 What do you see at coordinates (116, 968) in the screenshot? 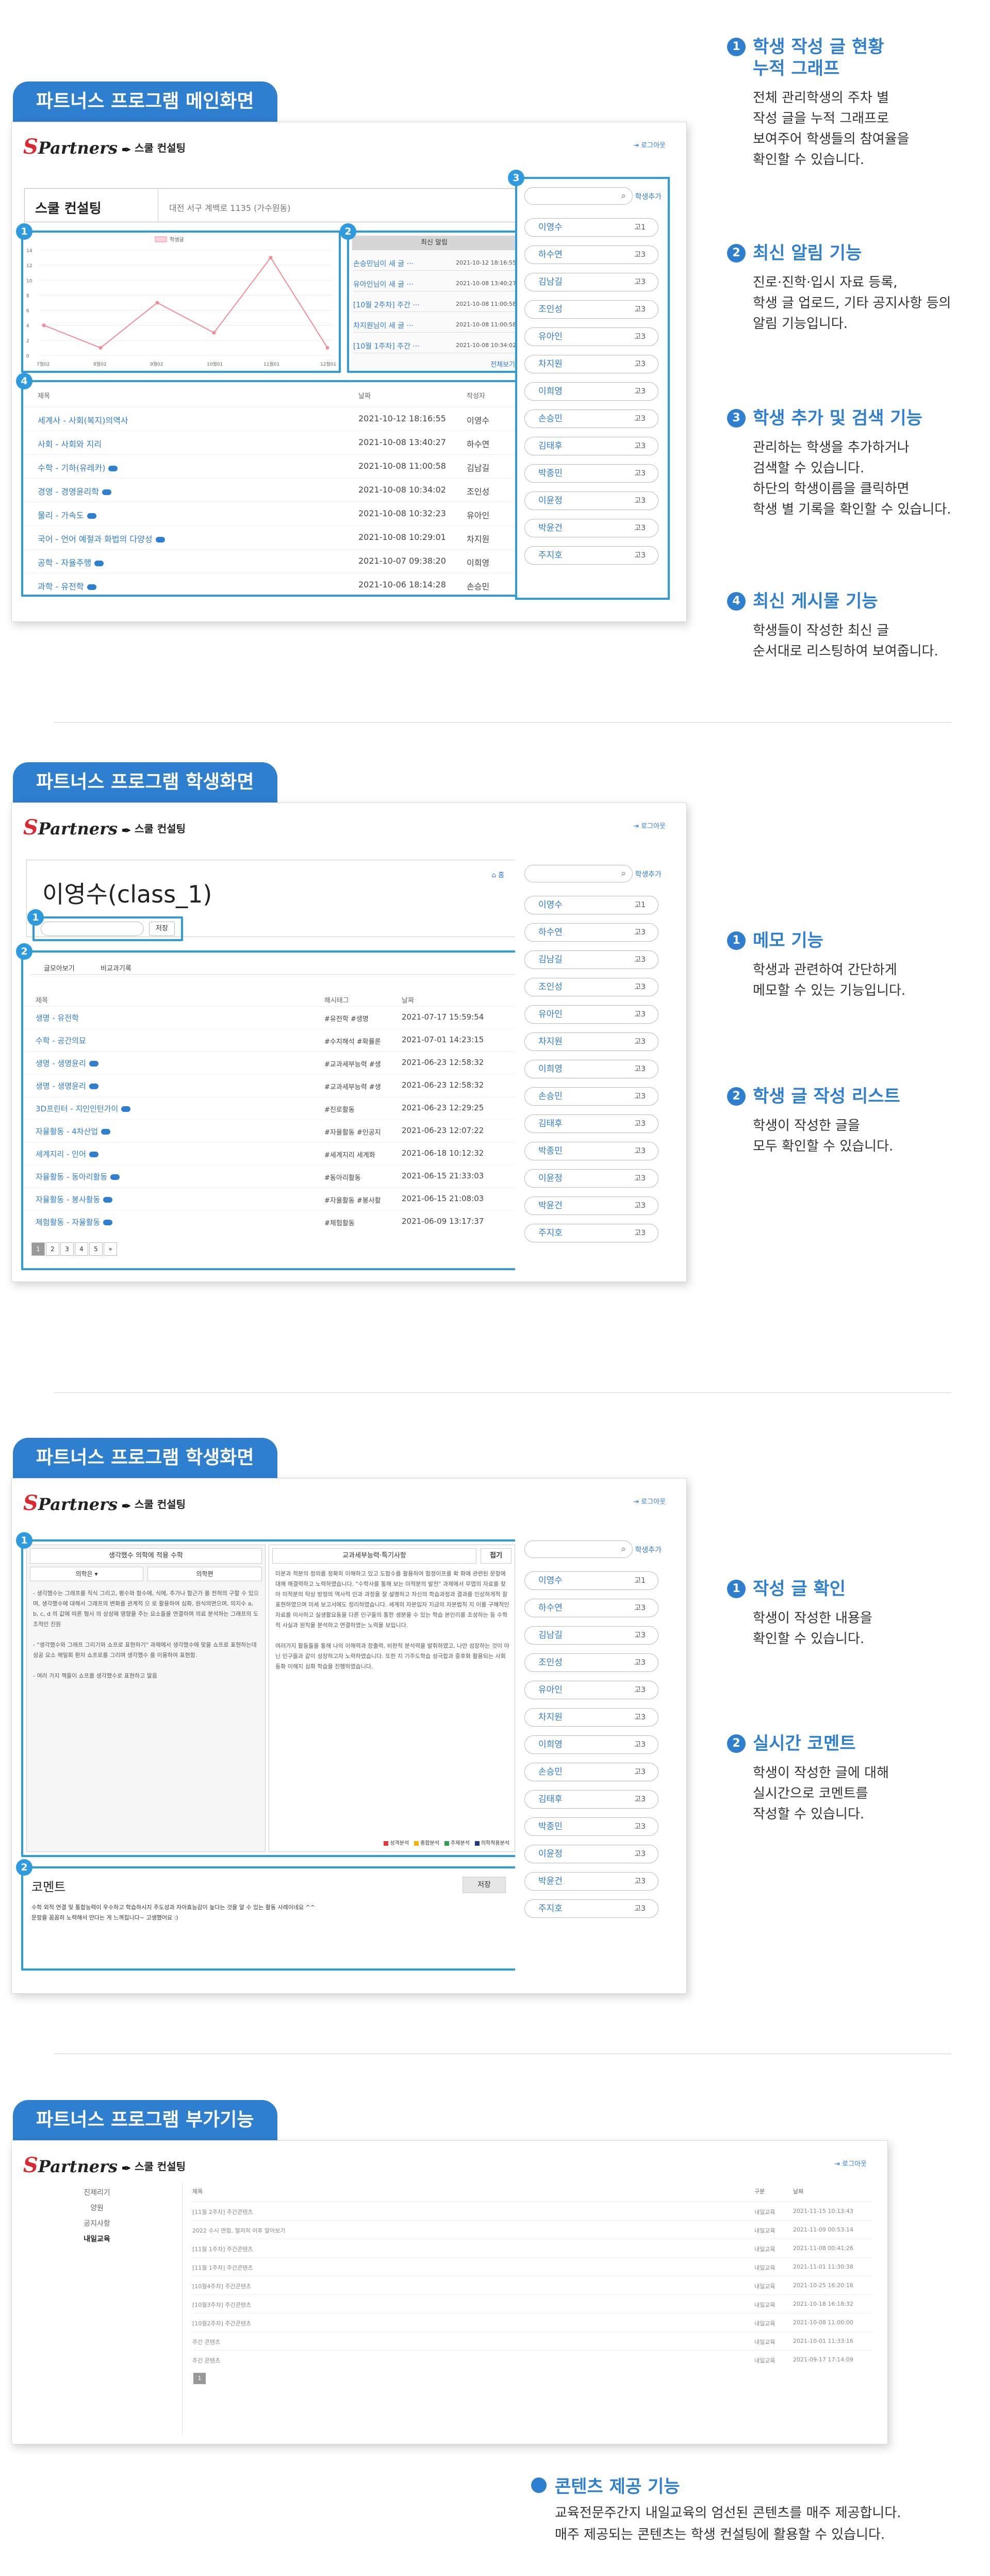
I see `tab-extracurricular: 비교과기록` at bounding box center [116, 968].